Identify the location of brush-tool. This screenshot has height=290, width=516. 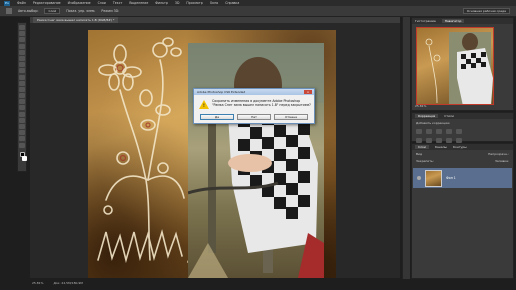
(22, 71).